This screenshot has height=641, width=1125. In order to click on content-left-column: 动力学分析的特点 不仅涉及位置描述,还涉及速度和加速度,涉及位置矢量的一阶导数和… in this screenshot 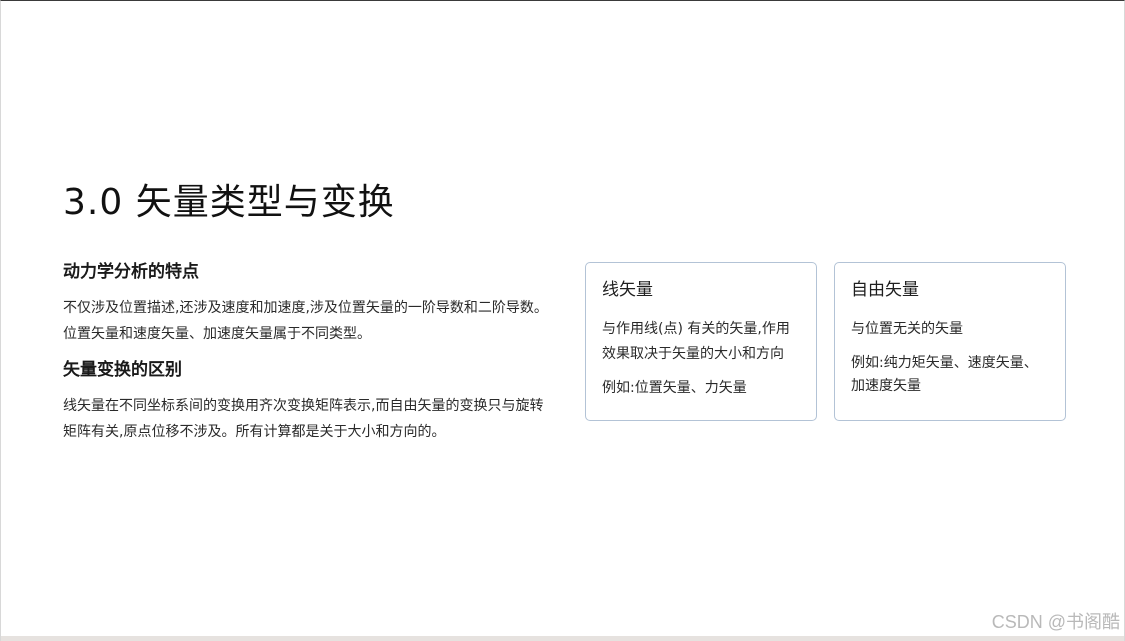, I will do `click(308, 352)`.